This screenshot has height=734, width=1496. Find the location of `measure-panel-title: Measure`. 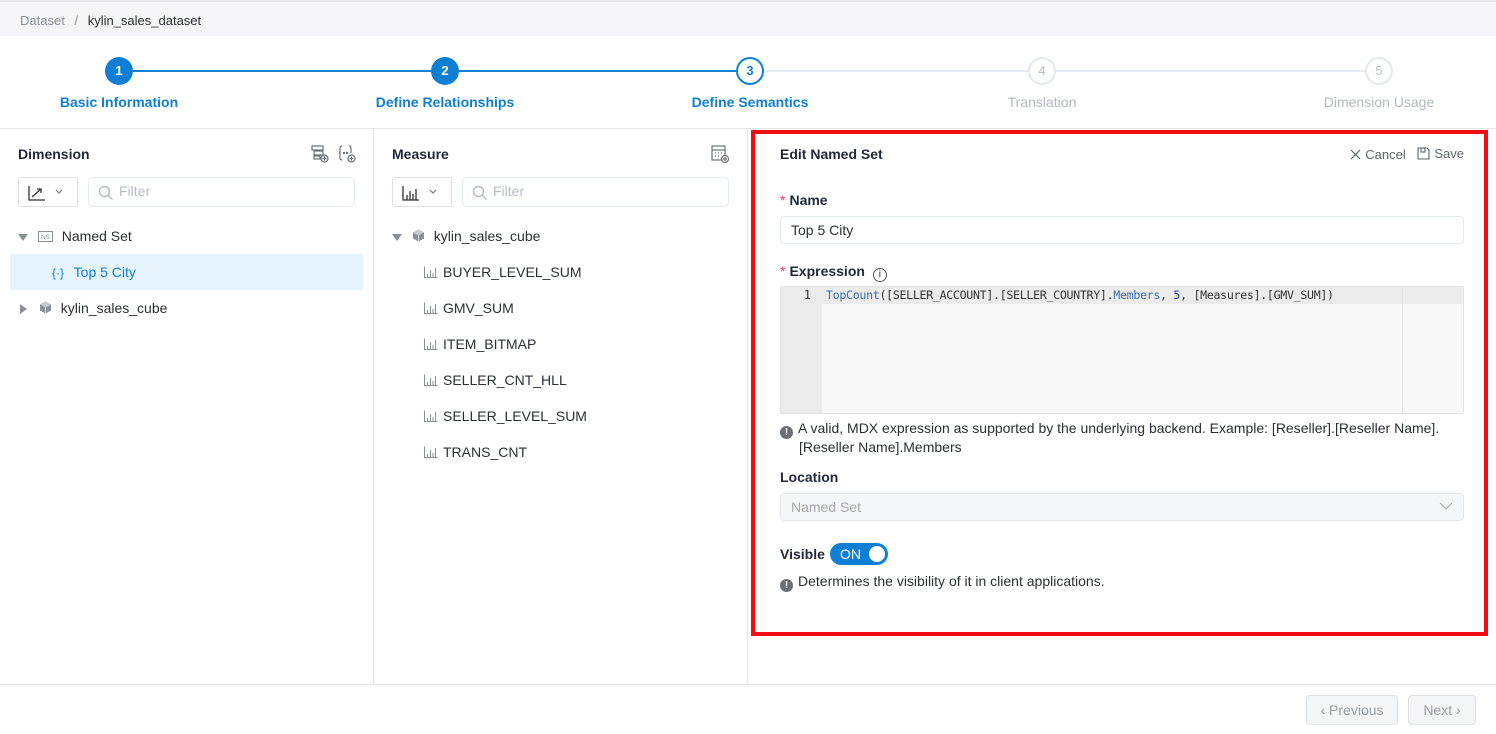

measure-panel-title: Measure is located at coordinates (420, 154).